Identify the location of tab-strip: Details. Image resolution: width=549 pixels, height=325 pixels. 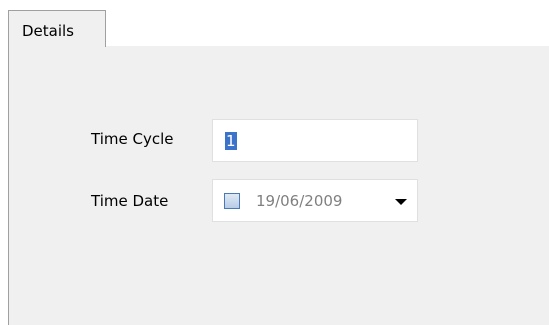
(274, 23).